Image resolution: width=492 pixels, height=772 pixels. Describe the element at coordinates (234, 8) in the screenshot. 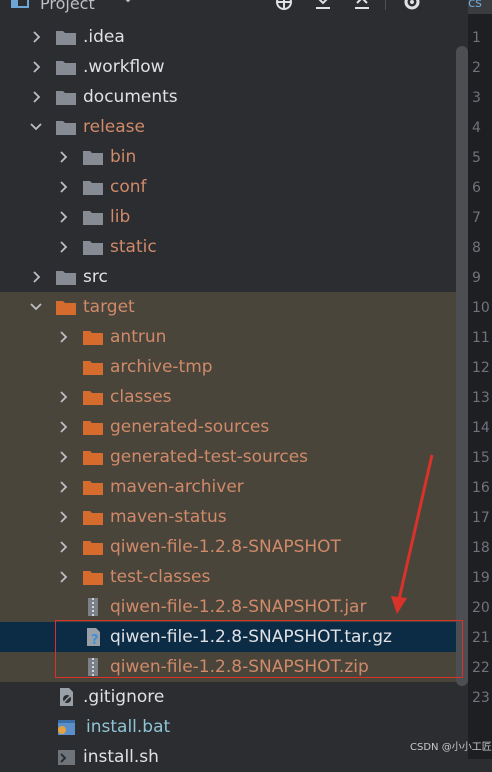

I see `project-toolbar: Project` at that location.